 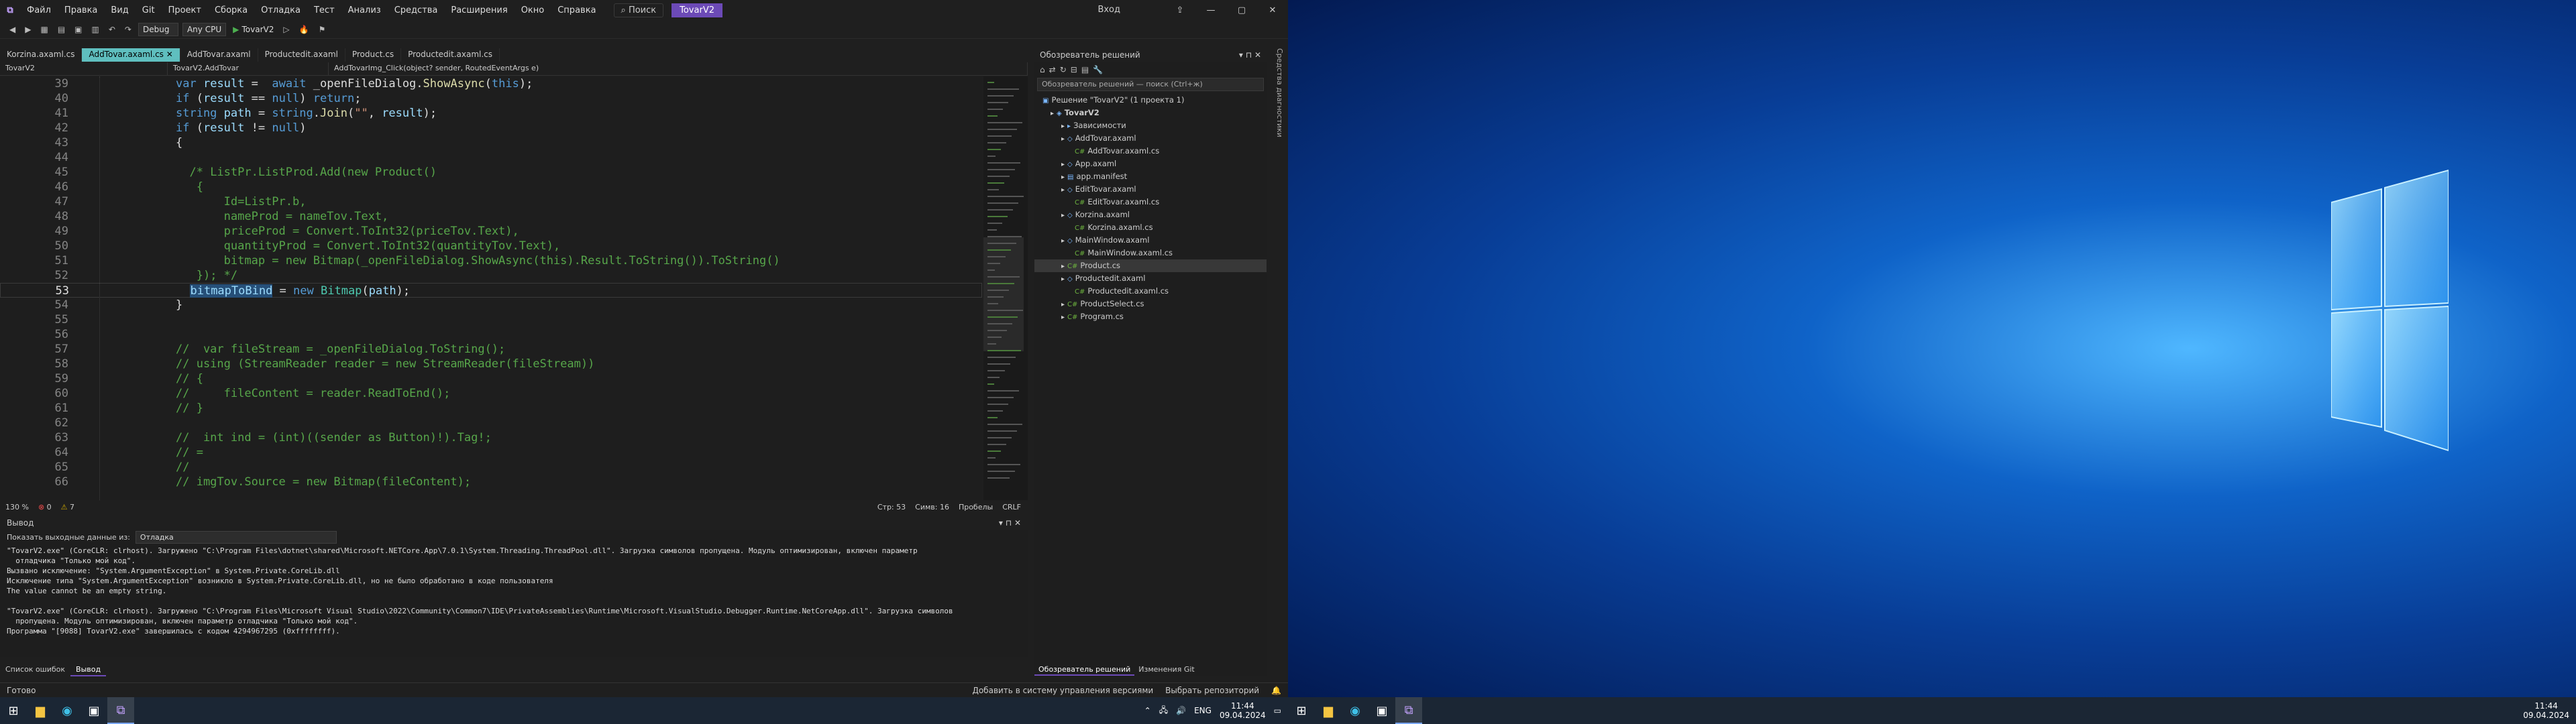 I want to click on solution-tree-item: ▸ C# ProductSelect.cs, so click(x=1150, y=304).